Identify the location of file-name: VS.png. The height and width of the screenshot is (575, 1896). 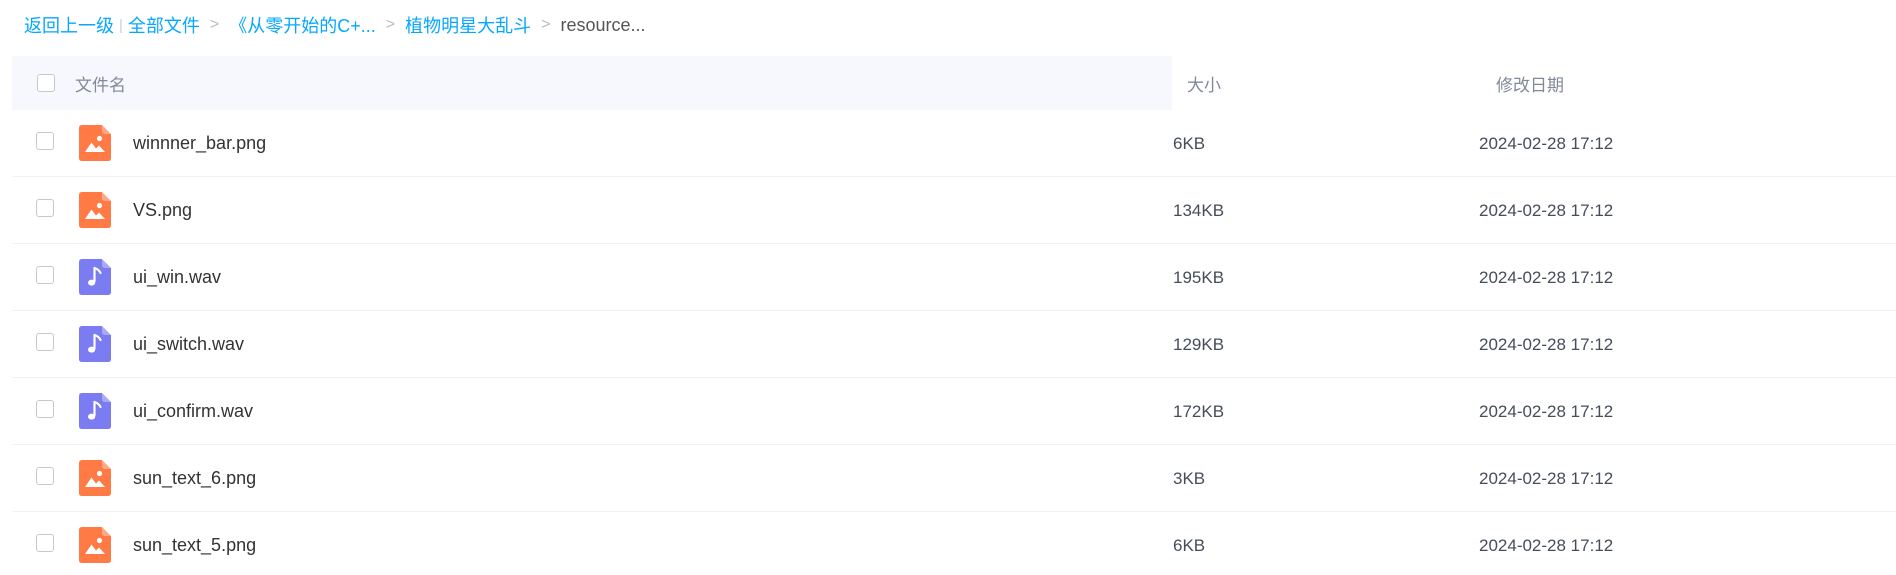
(162, 210).